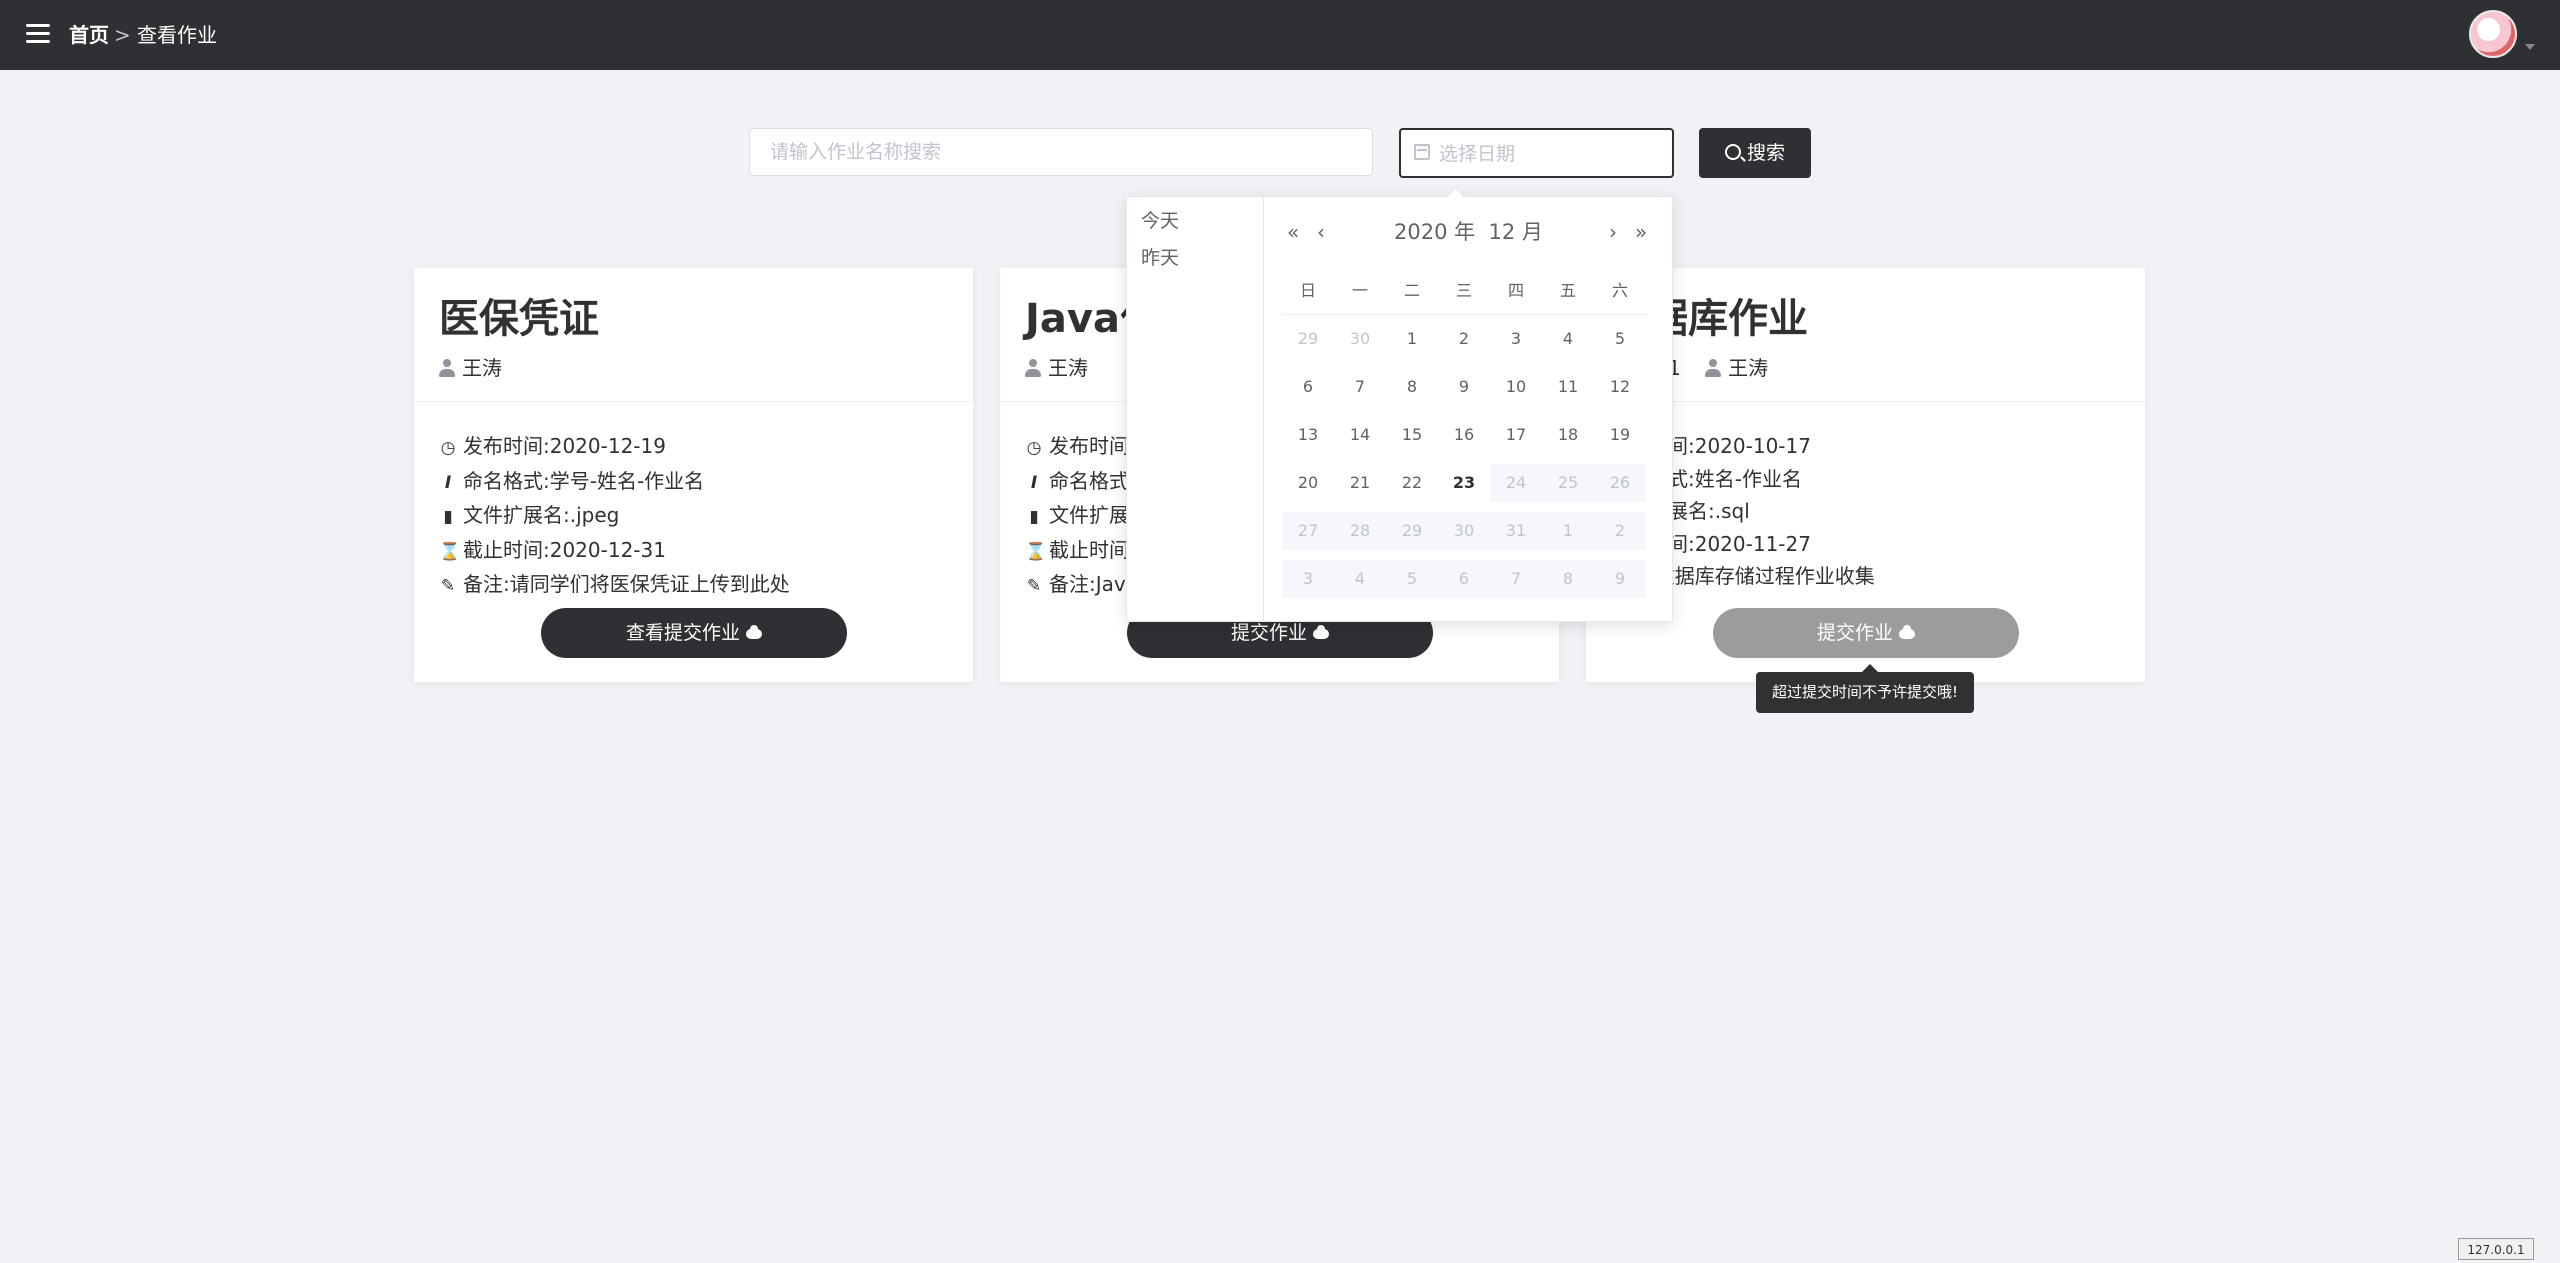  I want to click on clock-icon: ◷, so click(1034, 448).